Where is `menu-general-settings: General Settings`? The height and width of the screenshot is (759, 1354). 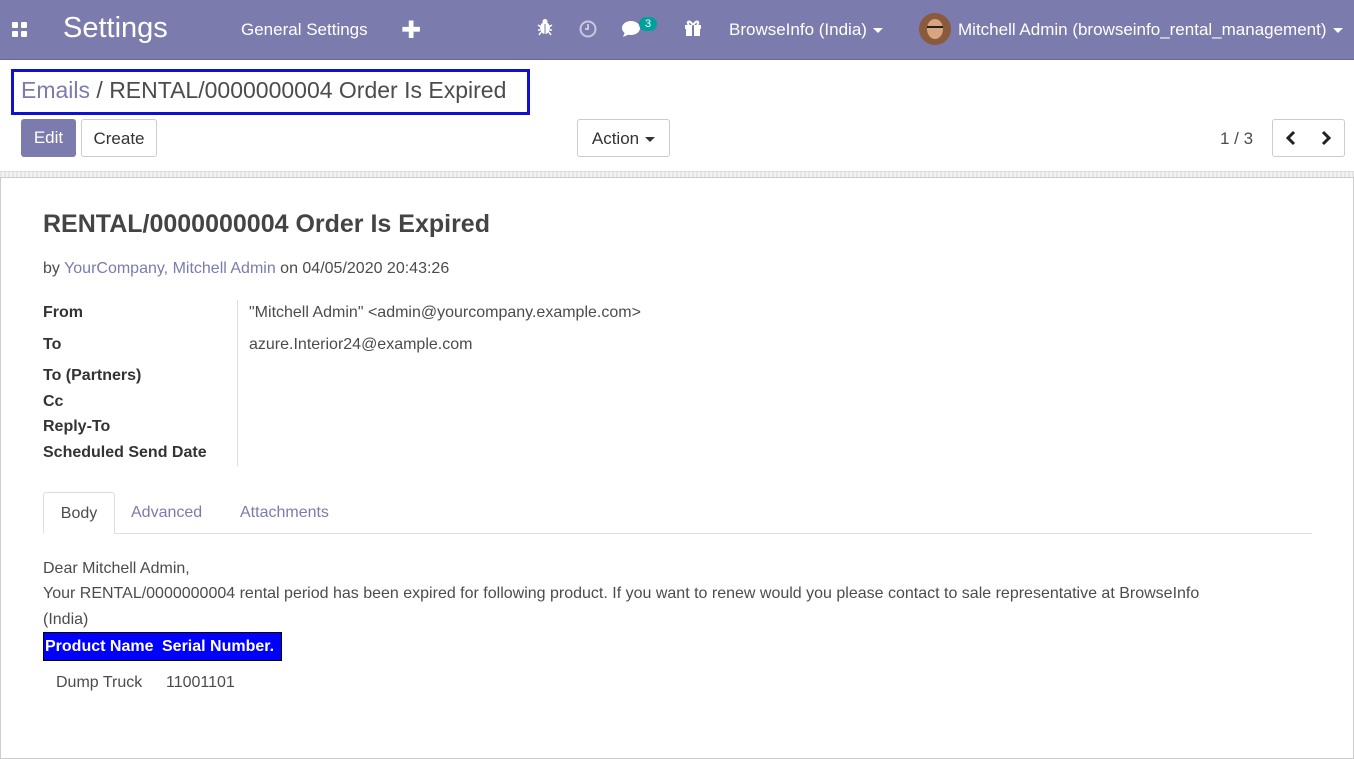
menu-general-settings: General Settings is located at coordinates (304, 30).